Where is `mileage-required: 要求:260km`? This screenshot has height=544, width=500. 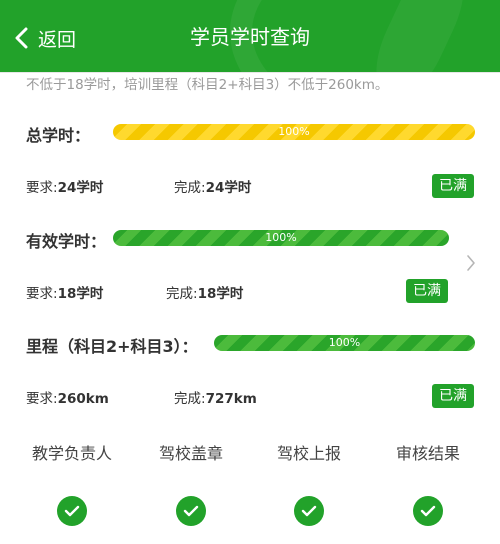 mileage-required: 要求:260km is located at coordinates (67, 397).